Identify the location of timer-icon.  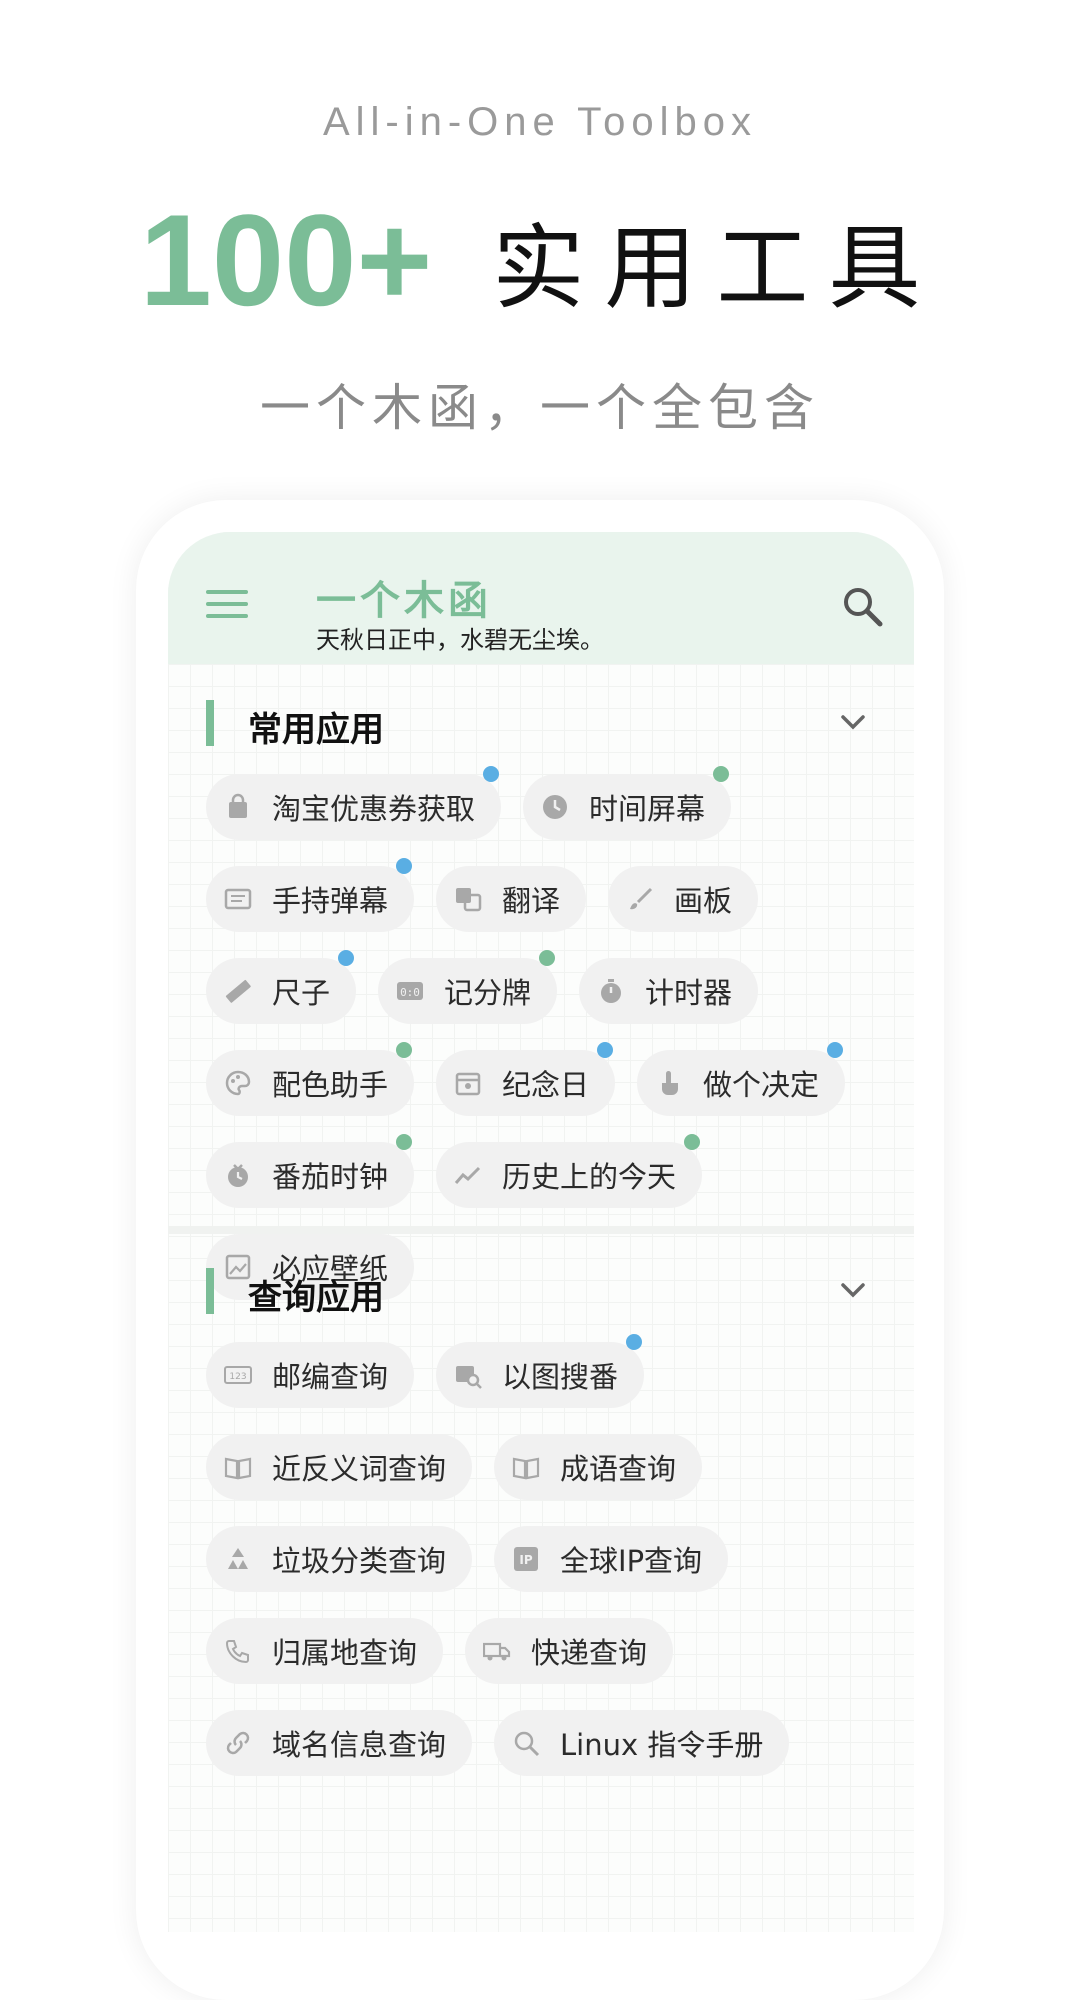
(611, 991).